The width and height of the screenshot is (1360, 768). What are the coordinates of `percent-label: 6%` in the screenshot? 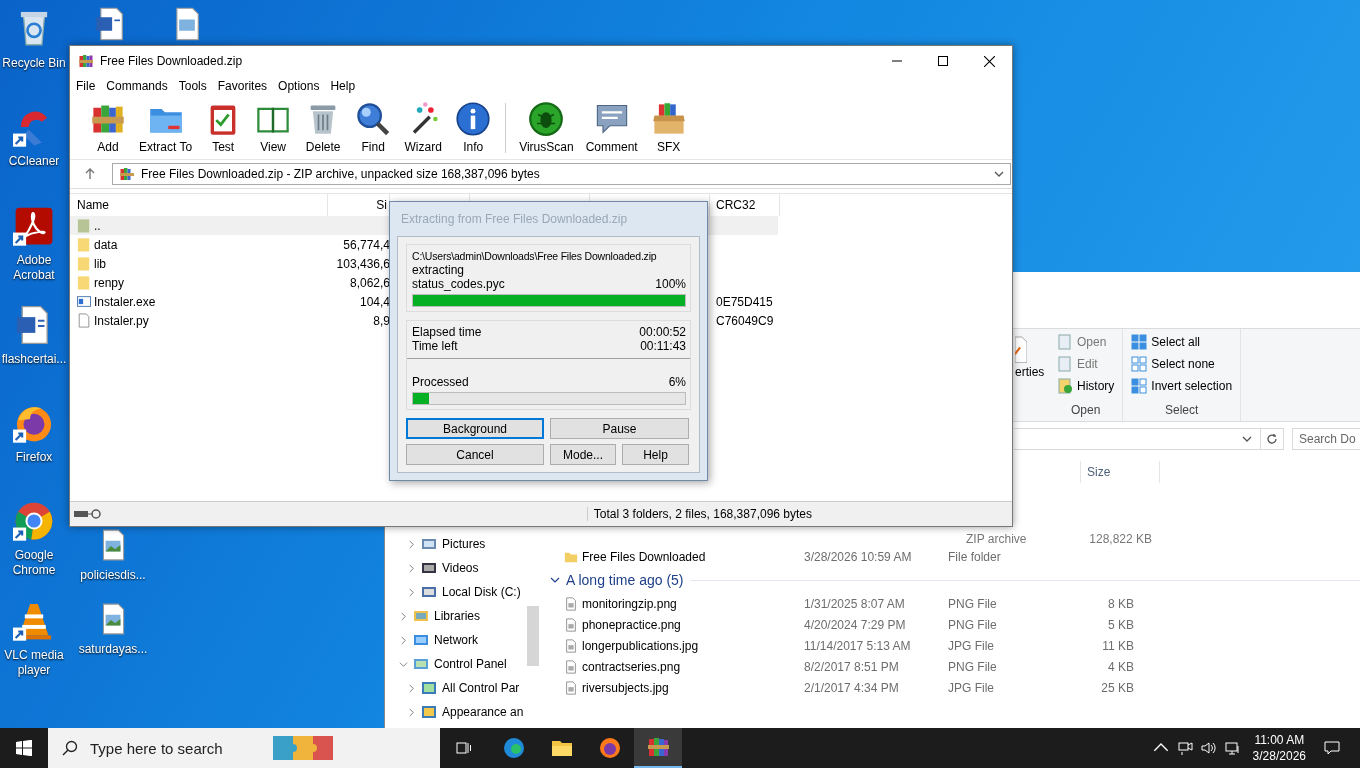 It's located at (677, 382).